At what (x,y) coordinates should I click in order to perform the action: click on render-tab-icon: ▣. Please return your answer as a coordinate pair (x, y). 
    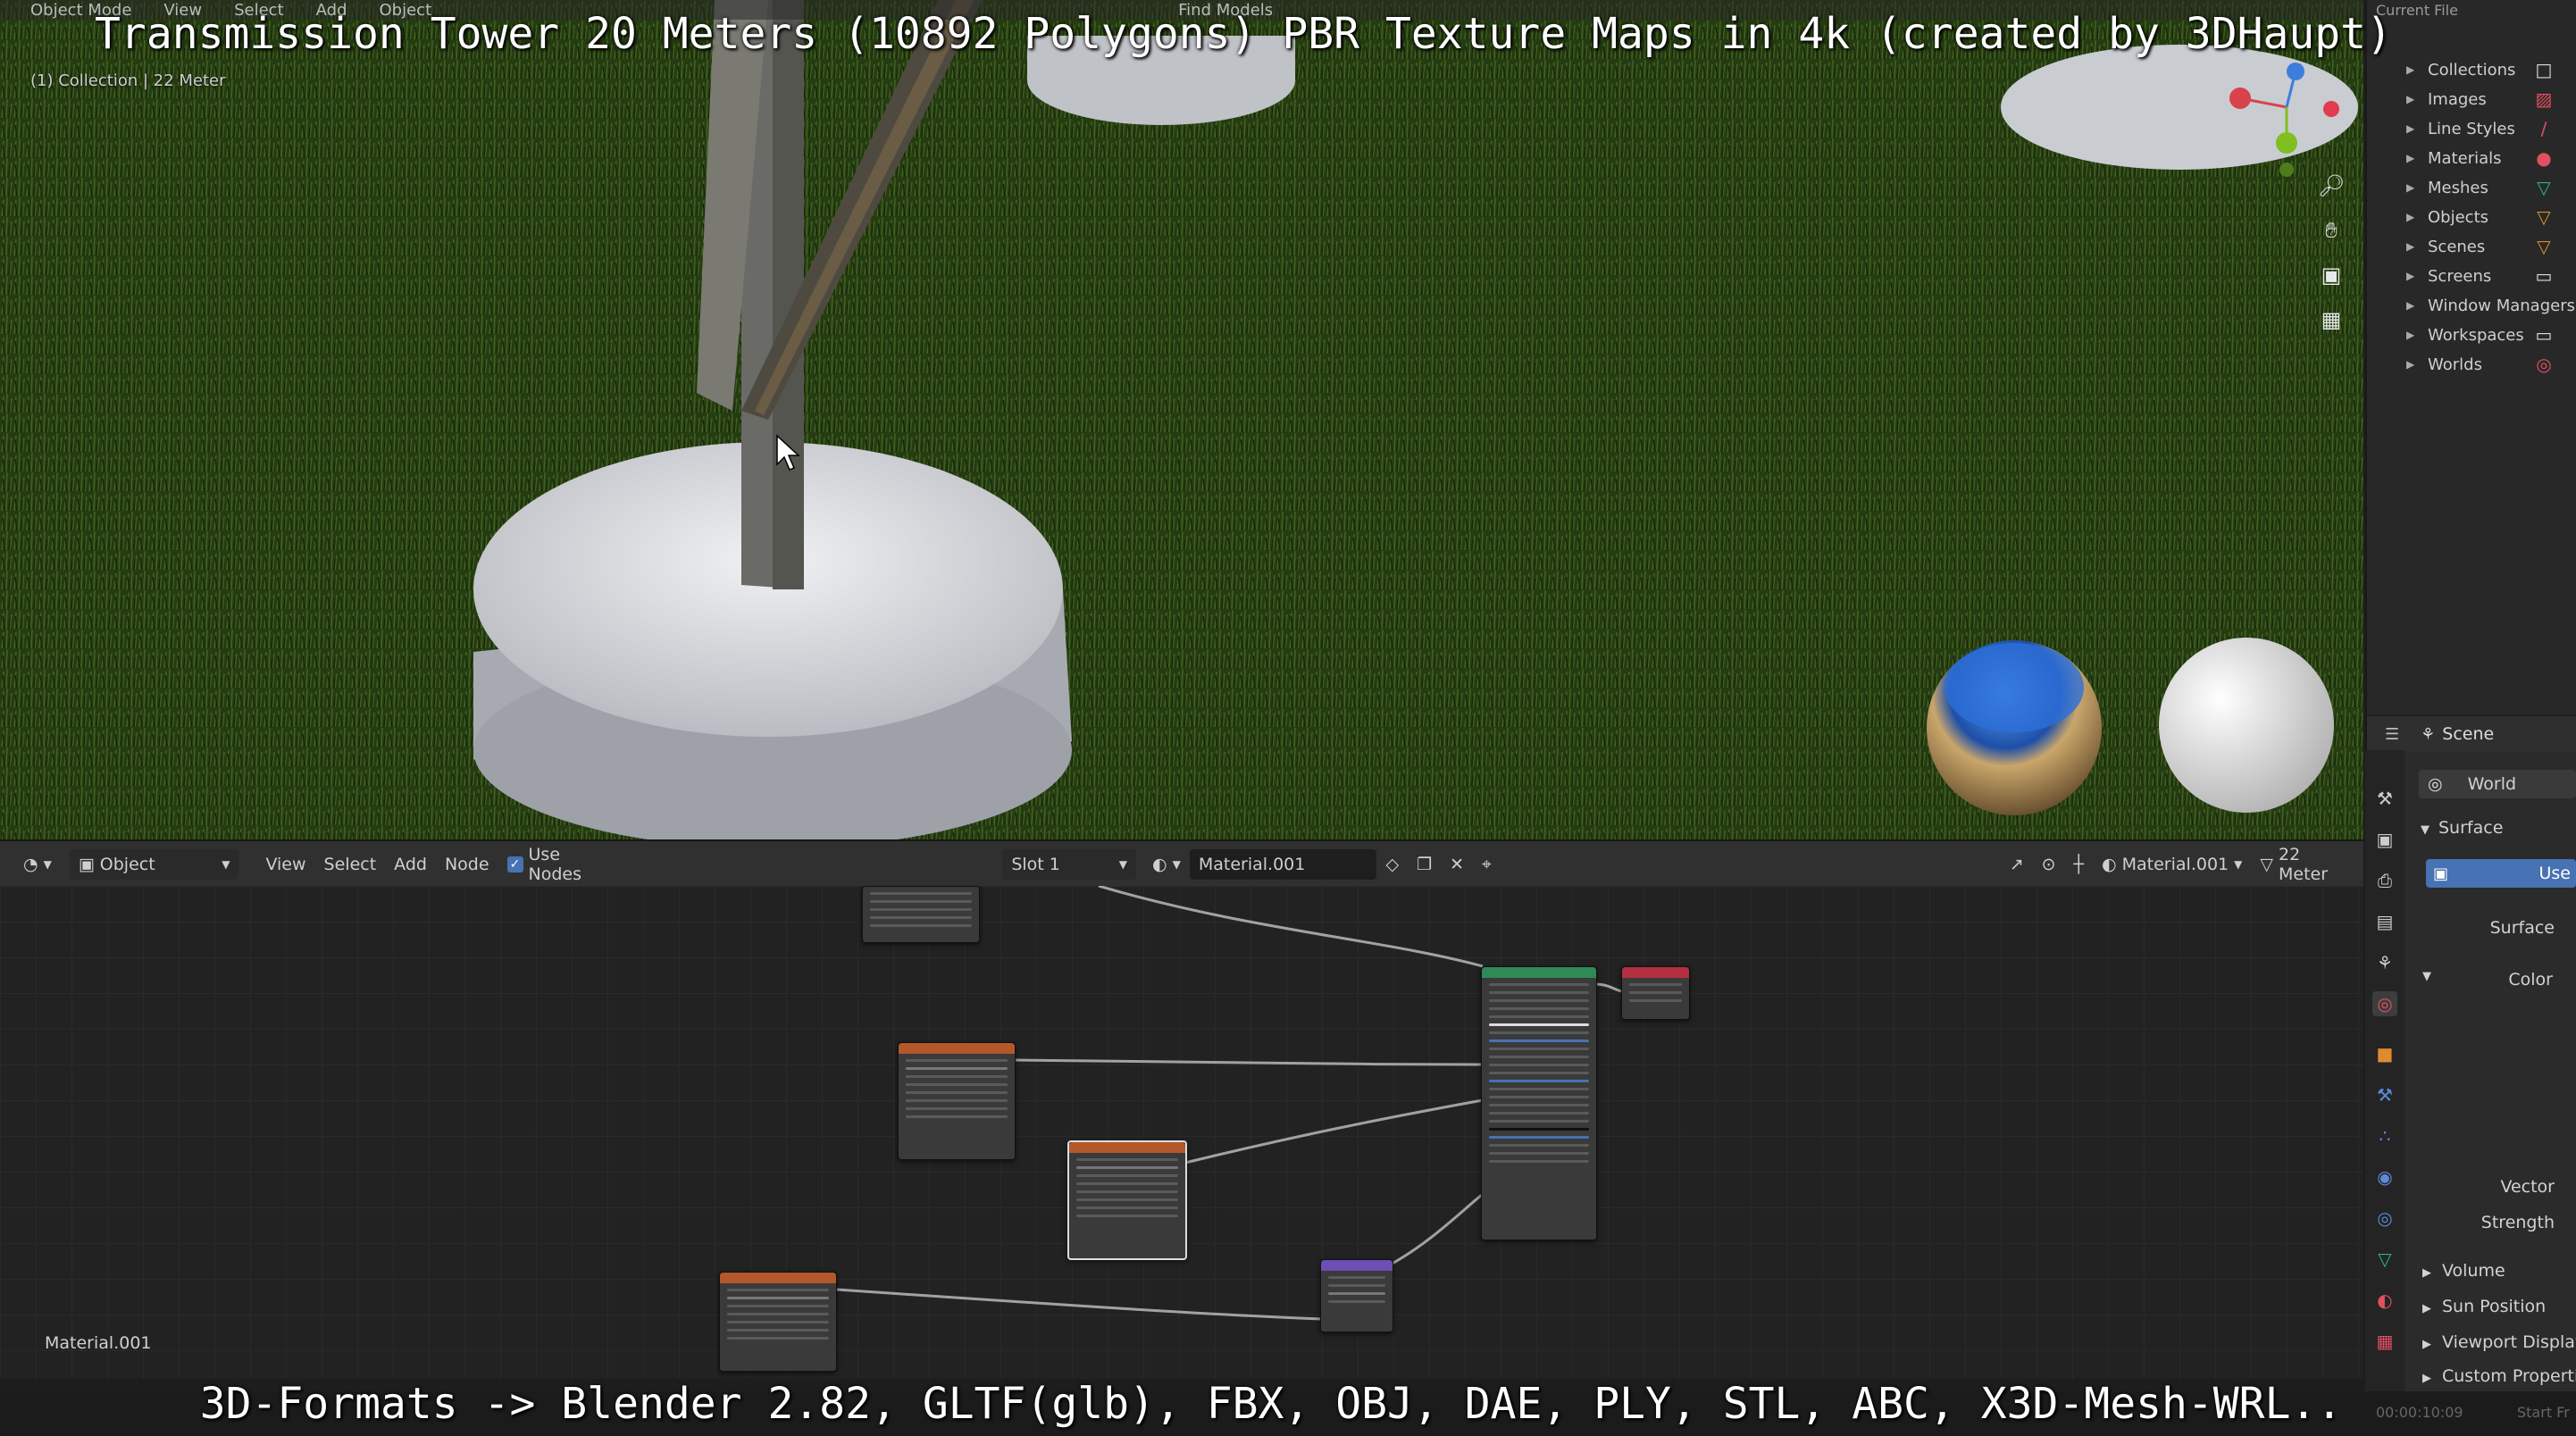
    Looking at the image, I should click on (2385, 839).